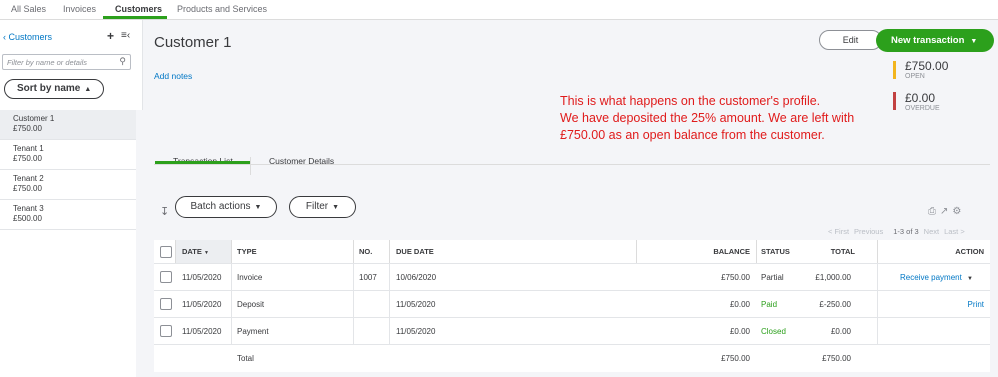  I want to click on column-header-type: TYPE, so click(247, 251).